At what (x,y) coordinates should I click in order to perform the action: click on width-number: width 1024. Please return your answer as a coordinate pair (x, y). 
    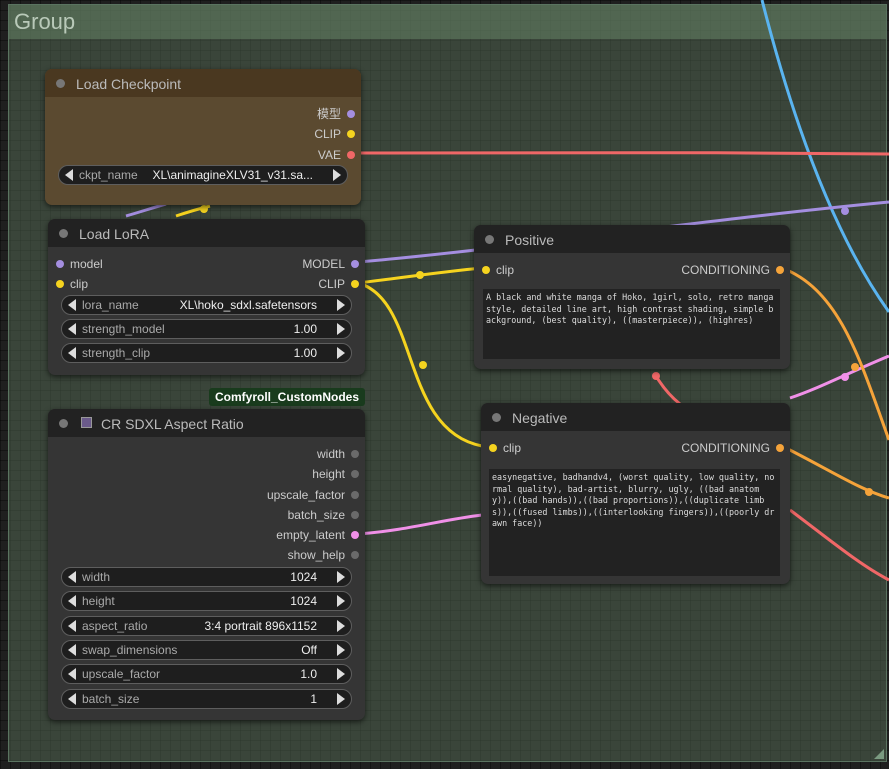
    Looking at the image, I should click on (206, 577).